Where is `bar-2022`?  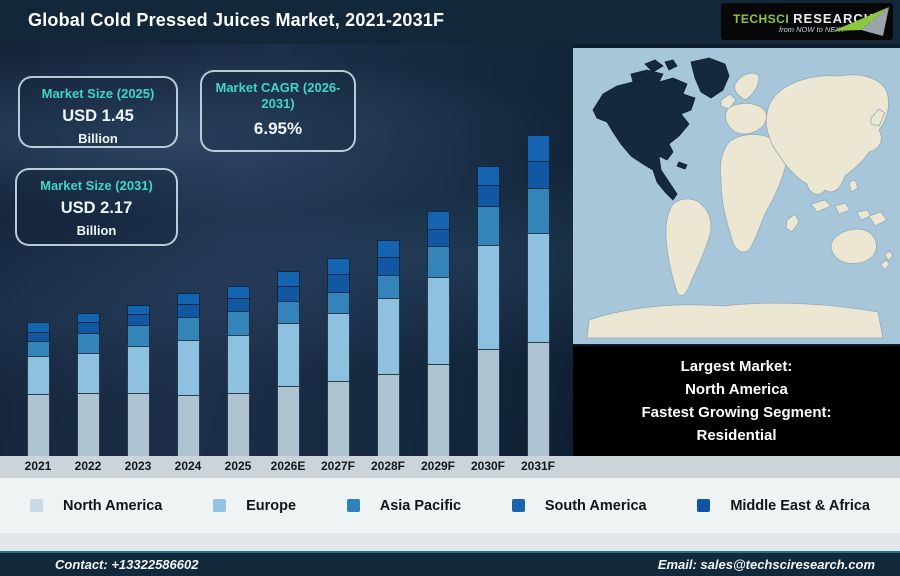 bar-2022 is located at coordinates (88, 384).